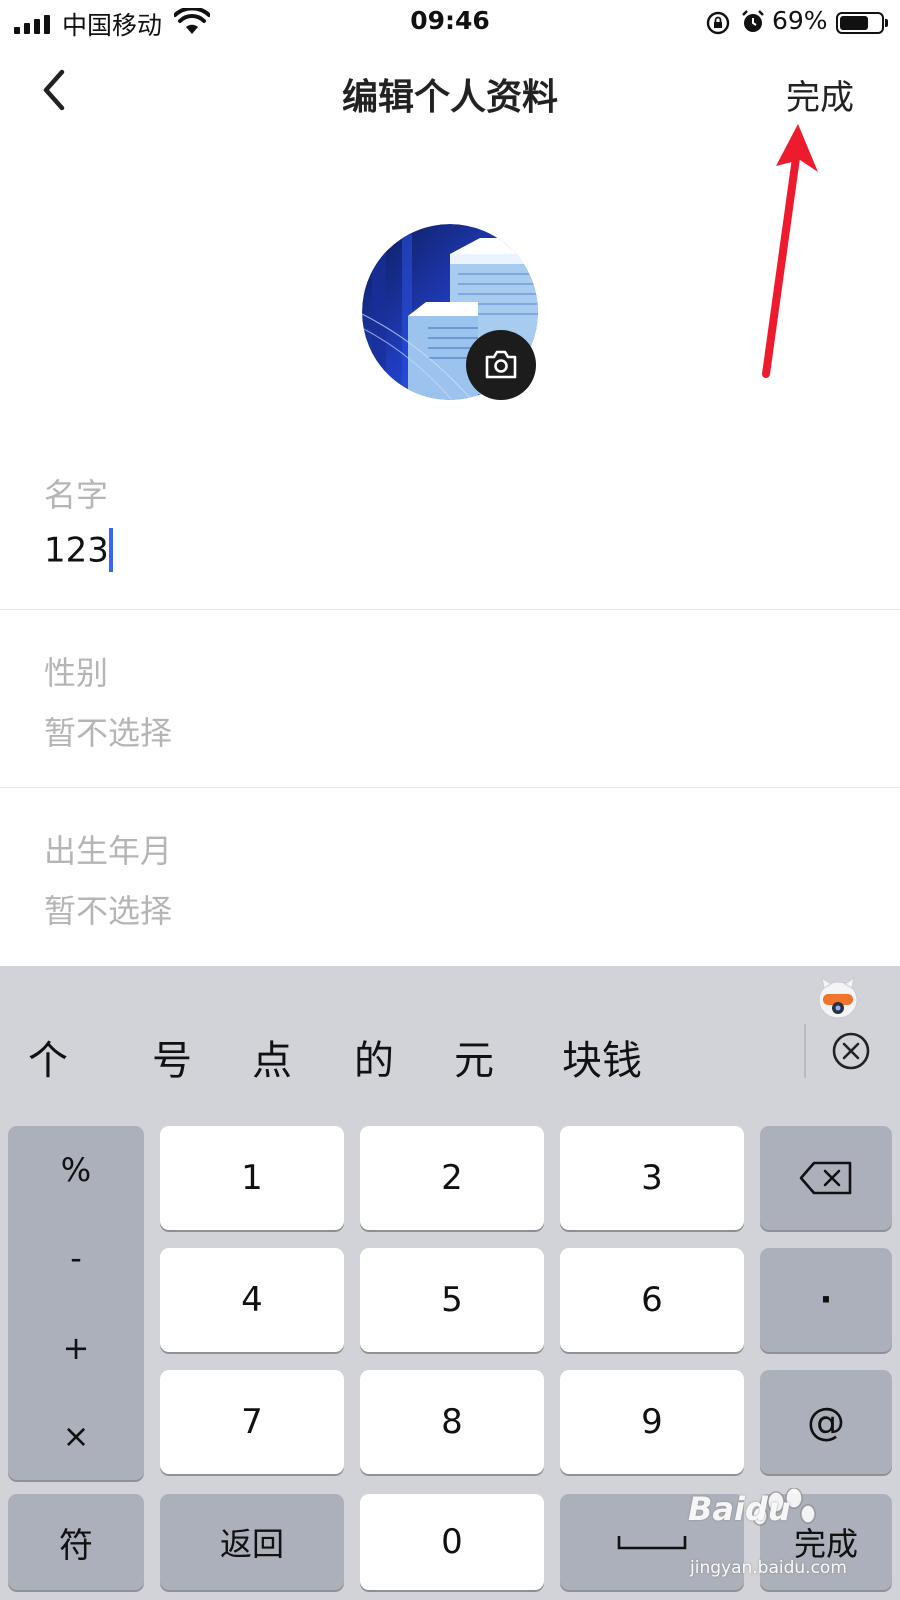 This screenshot has height=1600, width=900. I want to click on symbol-column: % - + ×, so click(76, 1303).